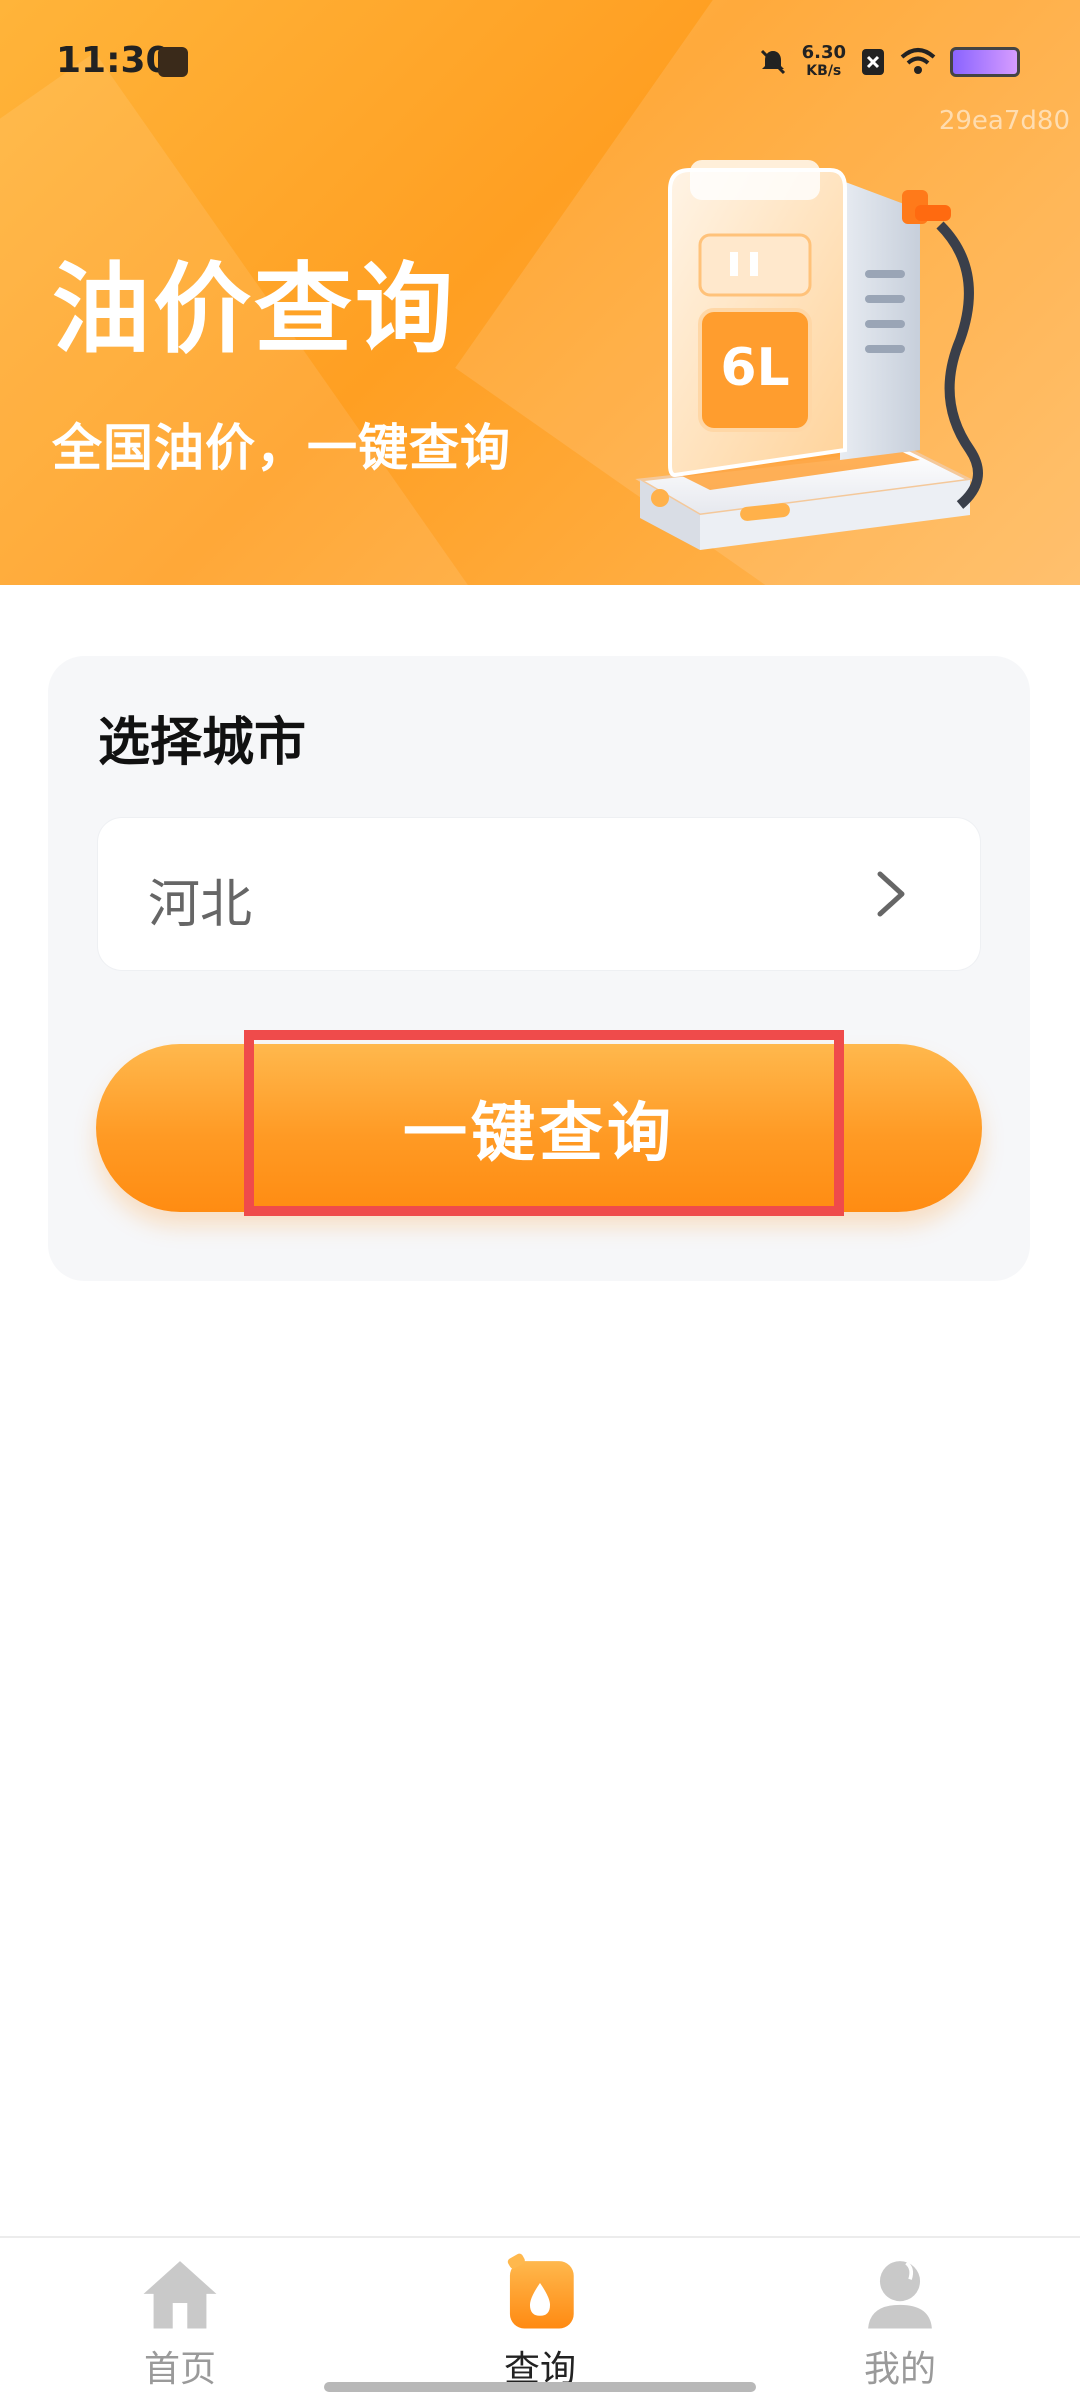 This screenshot has height=2408, width=1080. I want to click on fuel-drop-icon, so click(540, 2291).